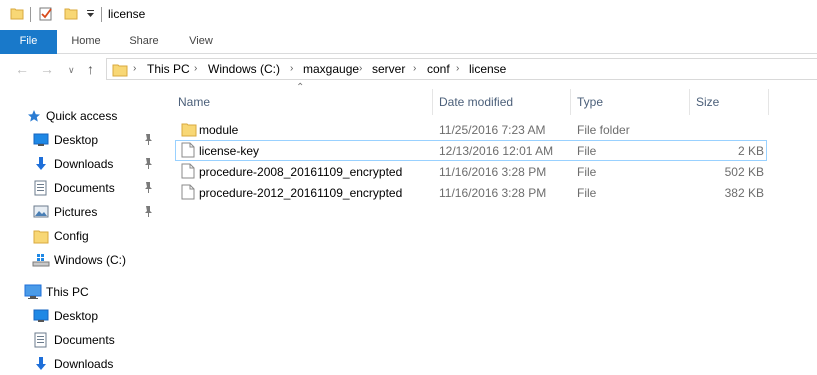 The image size is (817, 375). I want to click on breadcrumb-maxgauge: maxgauge, so click(331, 69).